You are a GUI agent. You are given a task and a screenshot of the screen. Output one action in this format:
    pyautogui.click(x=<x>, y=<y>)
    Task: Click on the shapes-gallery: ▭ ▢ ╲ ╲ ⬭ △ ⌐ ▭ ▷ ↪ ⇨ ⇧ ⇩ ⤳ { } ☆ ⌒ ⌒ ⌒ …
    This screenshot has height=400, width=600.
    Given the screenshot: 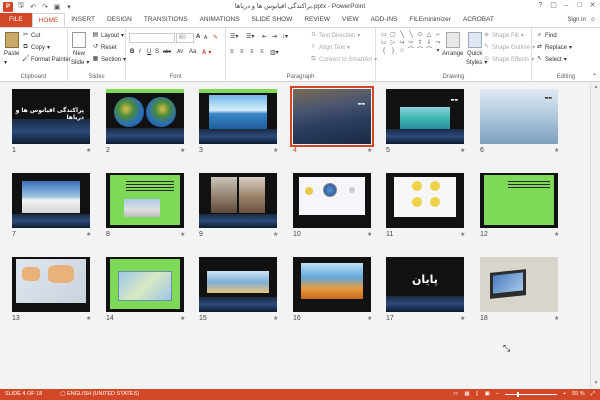 What is the action you would take?
    pyautogui.click(x=411, y=43)
    